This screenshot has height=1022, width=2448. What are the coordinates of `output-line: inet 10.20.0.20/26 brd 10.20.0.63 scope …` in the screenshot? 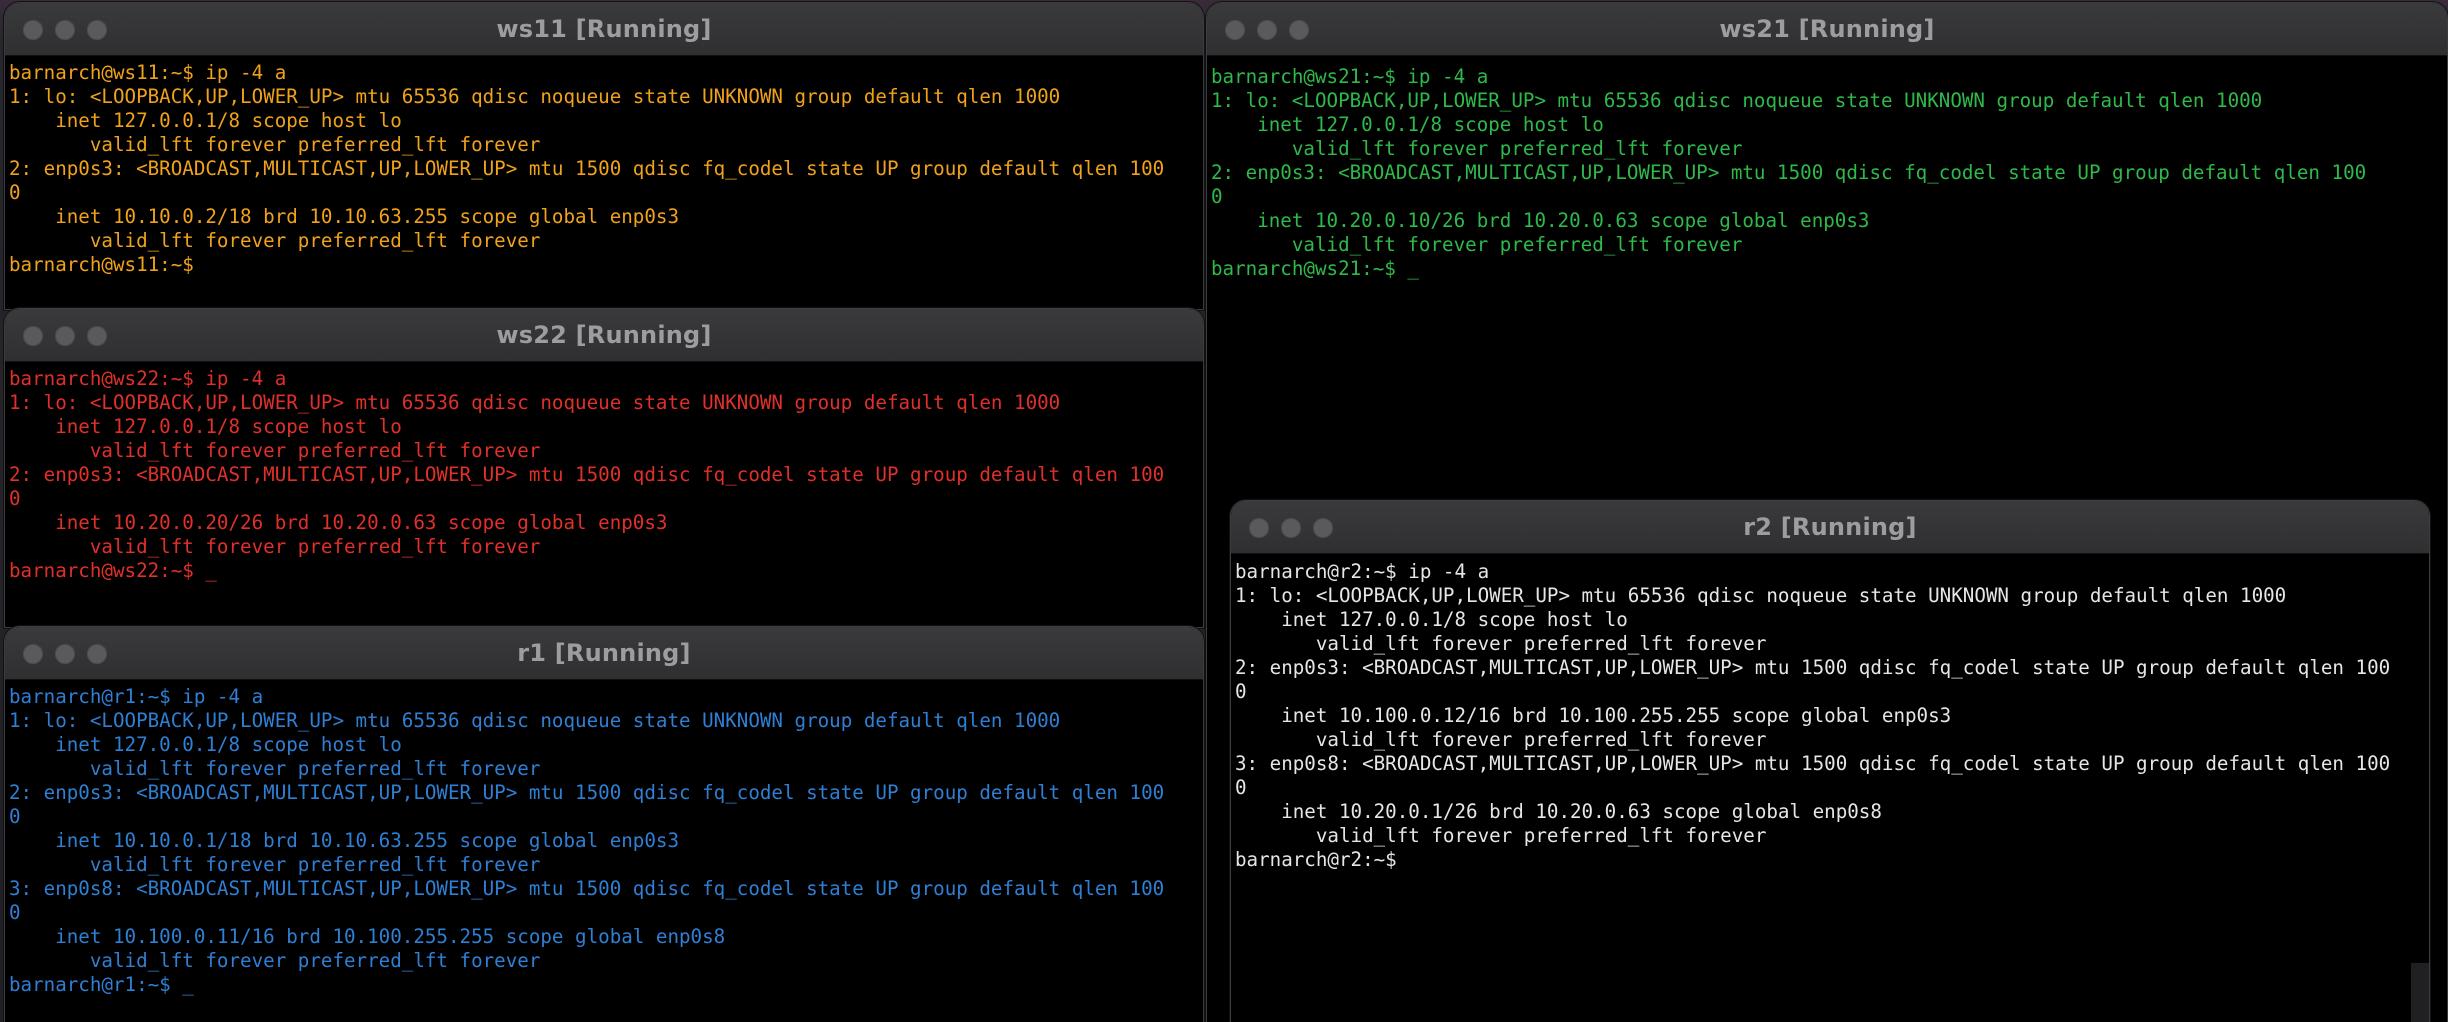 It's located at (338, 522).